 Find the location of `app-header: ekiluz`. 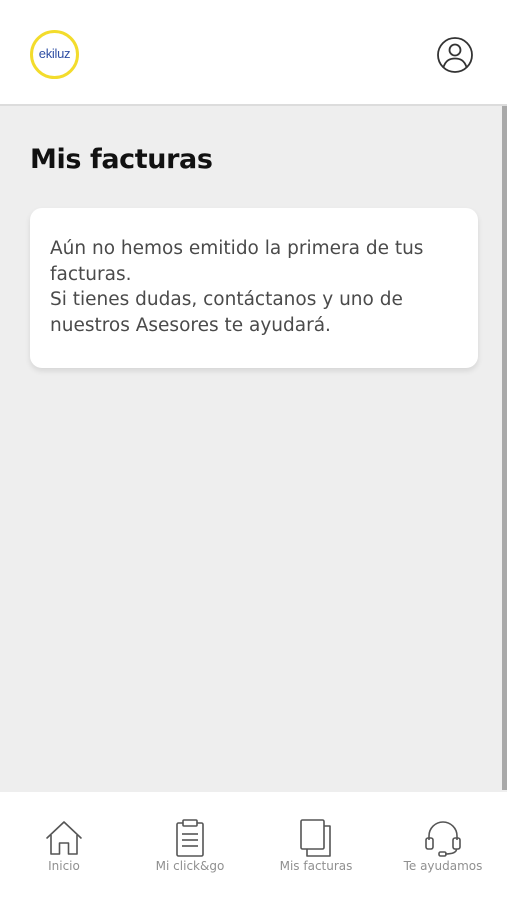

app-header: ekiluz is located at coordinates (253, 53).